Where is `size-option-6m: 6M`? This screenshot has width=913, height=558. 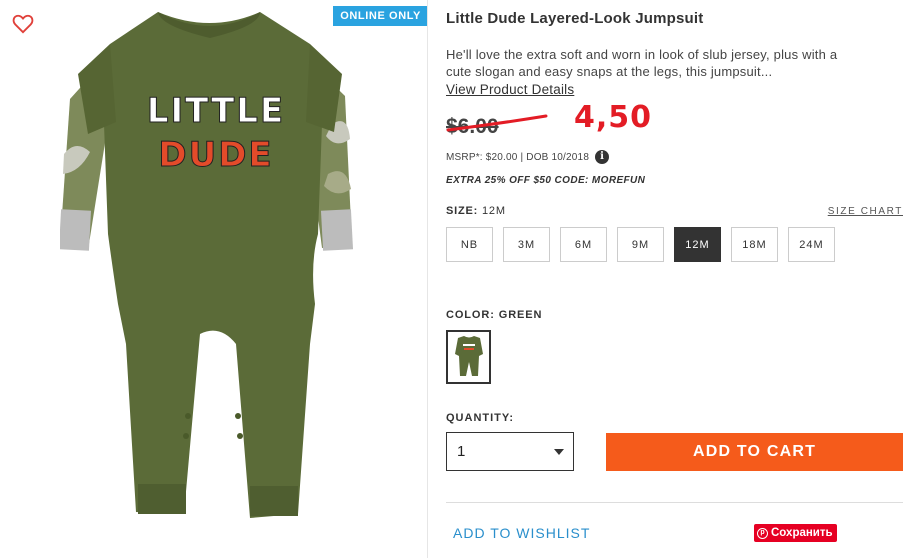 size-option-6m: 6M is located at coordinates (583, 244).